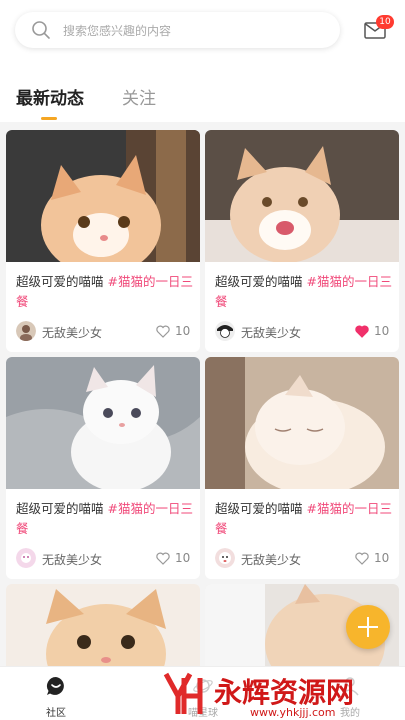 This screenshot has width=405, height=720. I want to click on search-placeholder: 搜索您感兴趣的内容, so click(117, 30).